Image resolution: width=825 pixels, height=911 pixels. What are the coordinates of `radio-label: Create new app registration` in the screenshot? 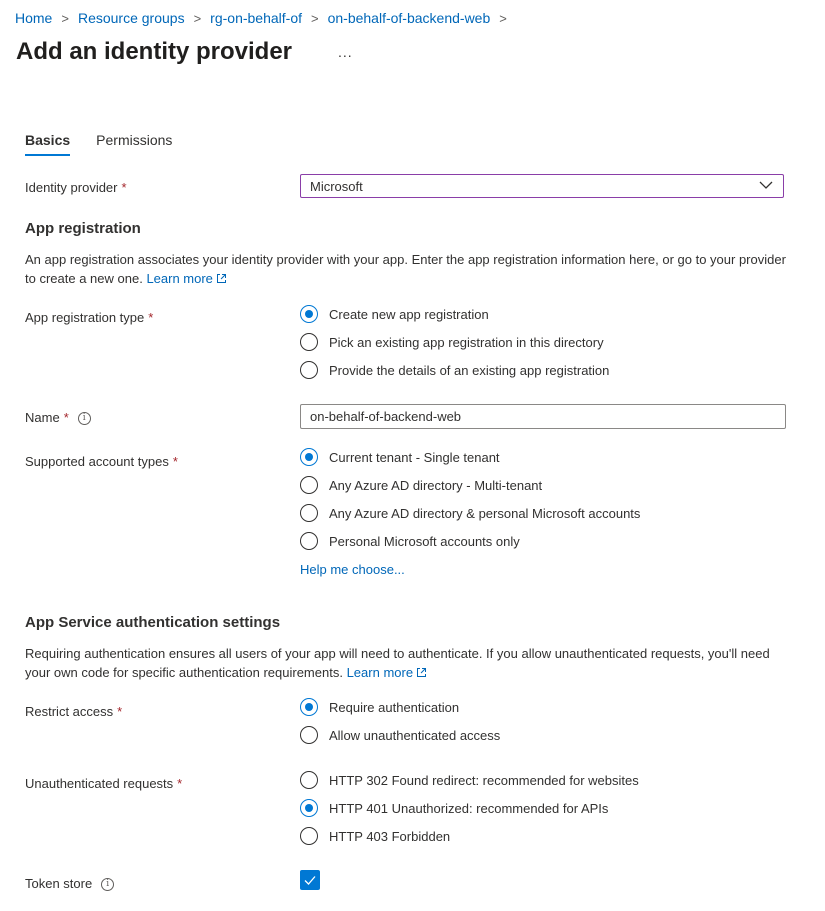 It's located at (409, 314).